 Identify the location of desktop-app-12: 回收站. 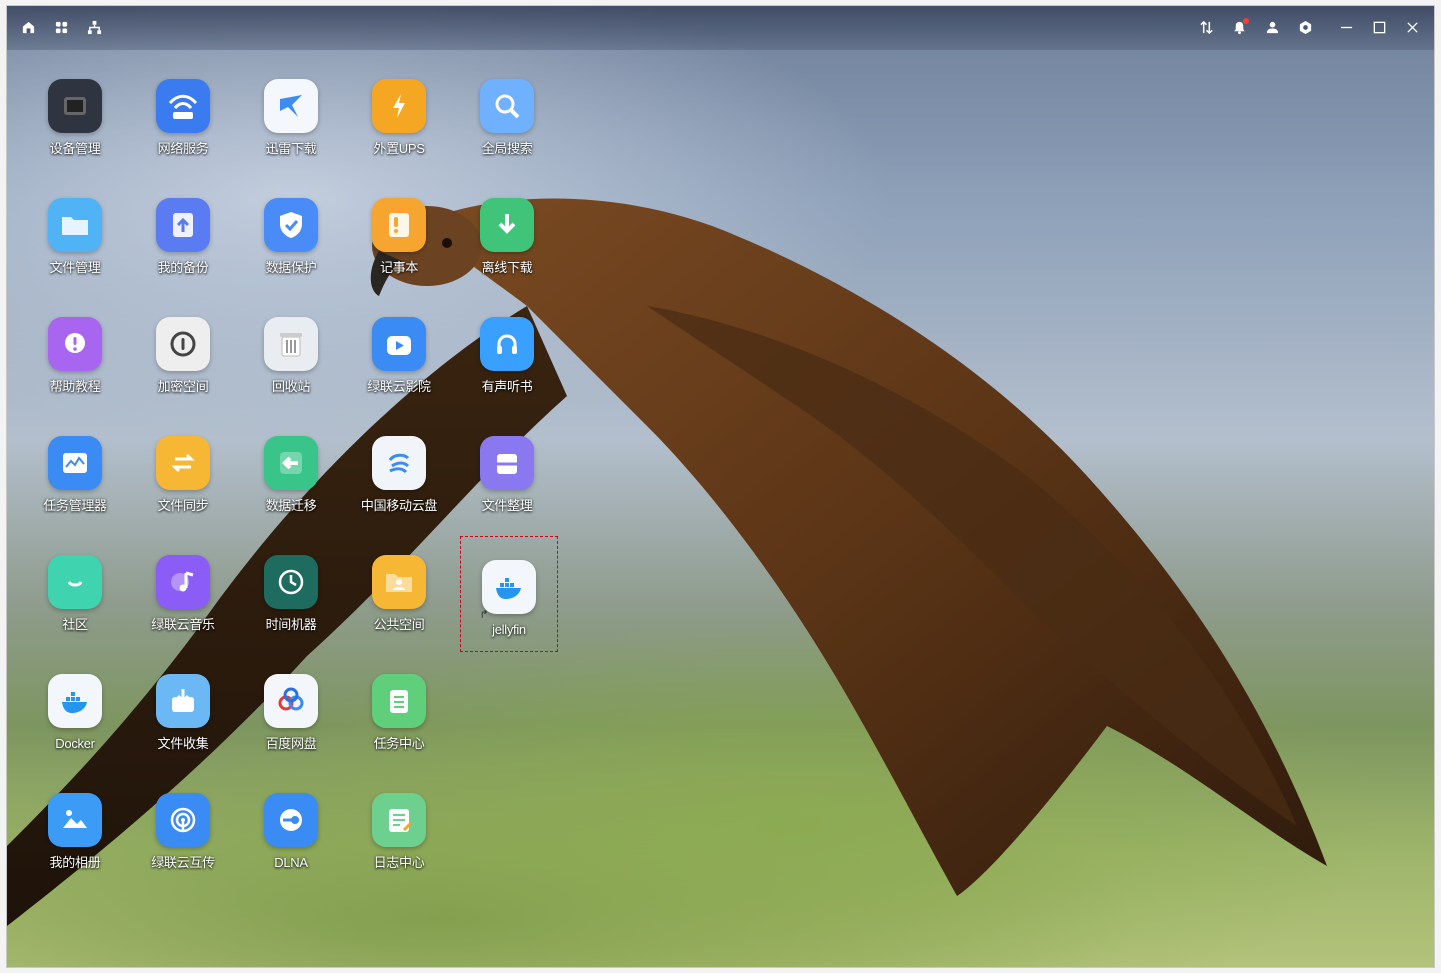
(291, 372).